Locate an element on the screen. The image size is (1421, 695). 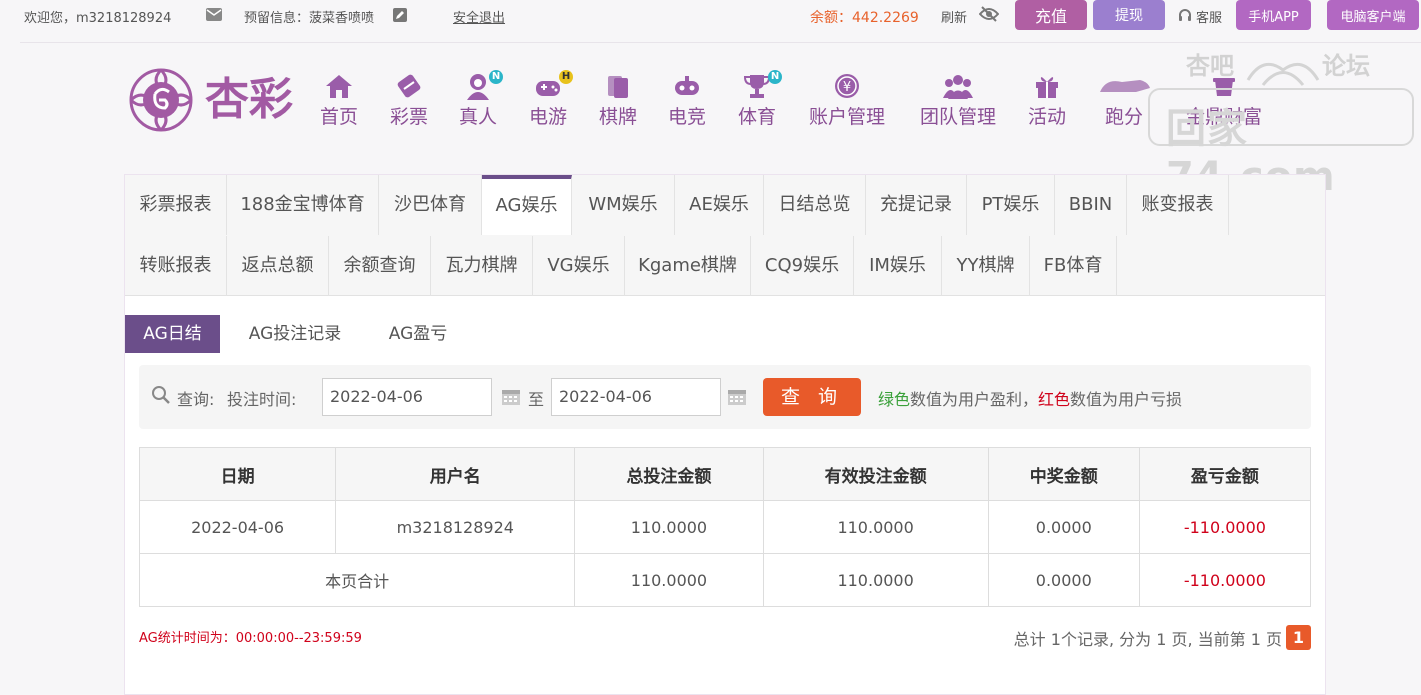
nav-account: ¥ 账户管理 is located at coordinates (847, 100).